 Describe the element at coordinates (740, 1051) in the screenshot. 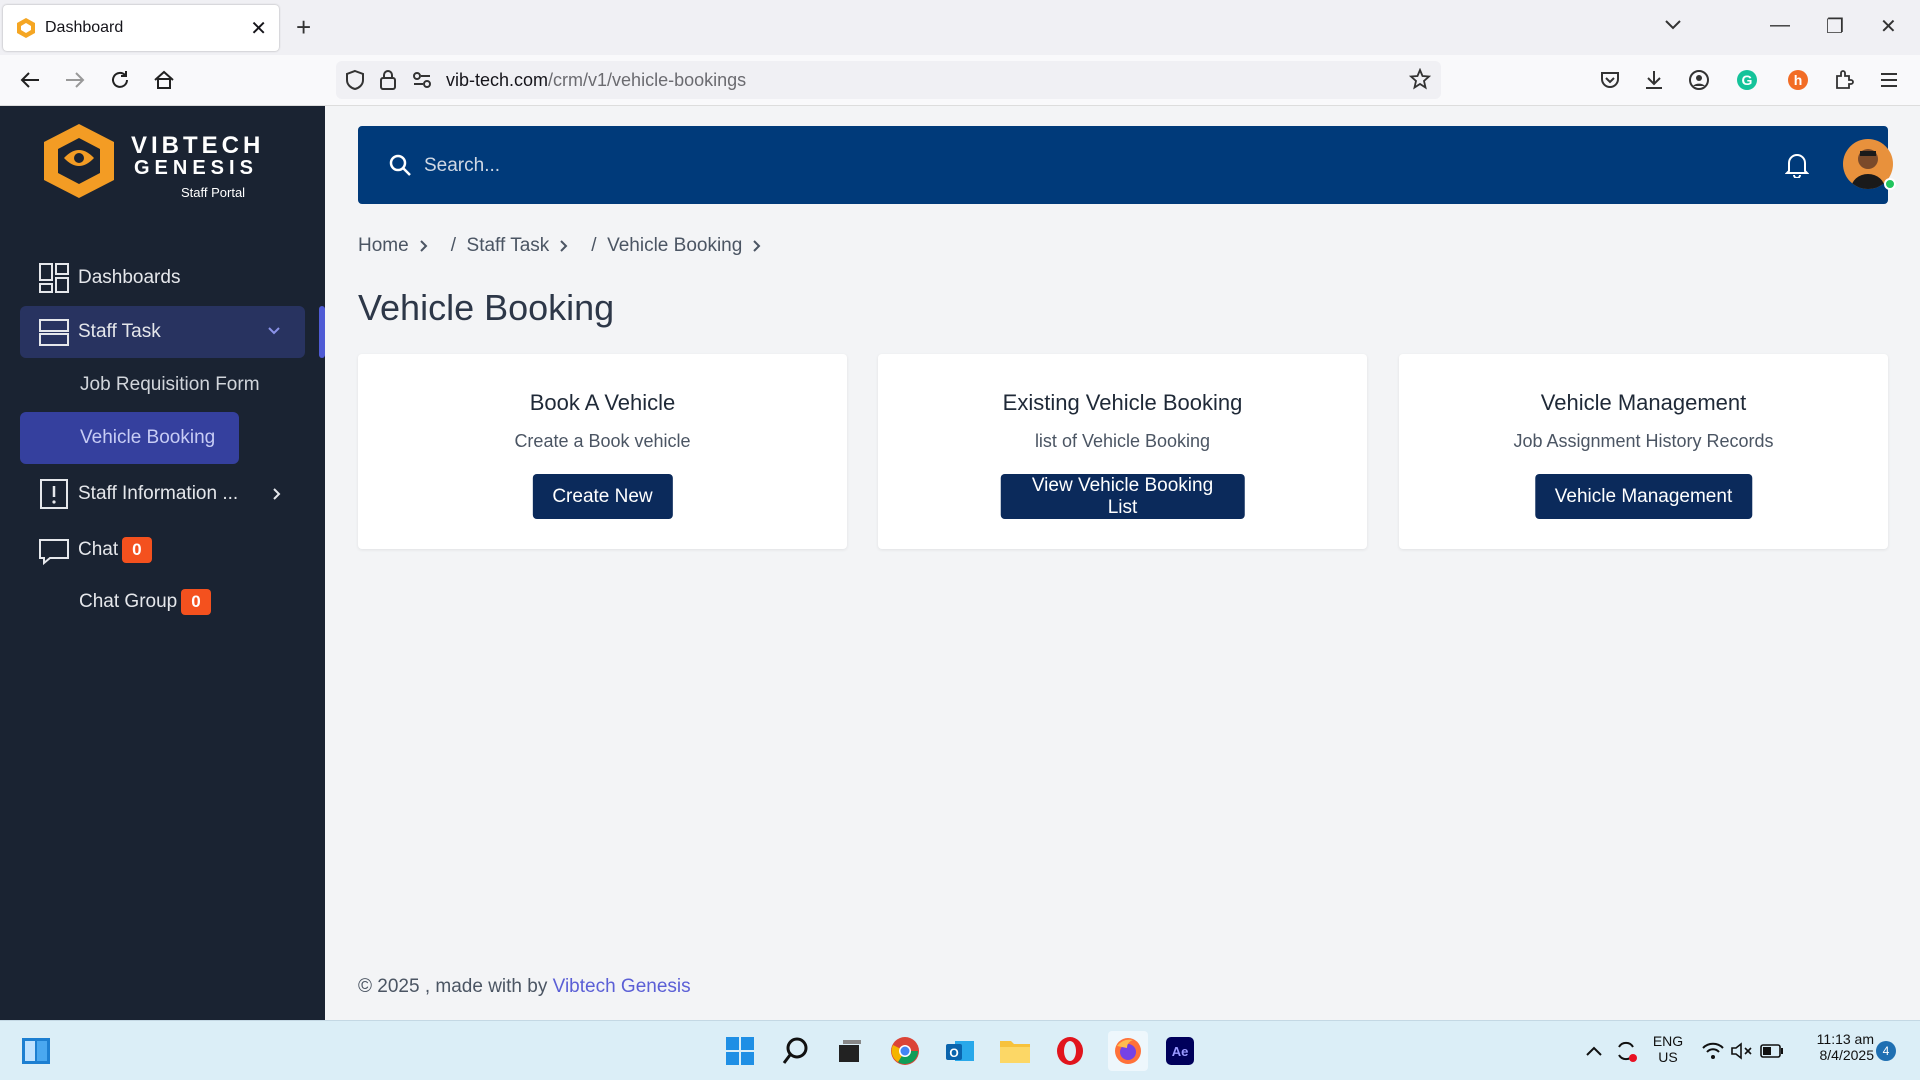

I see `windows-start-icon` at that location.